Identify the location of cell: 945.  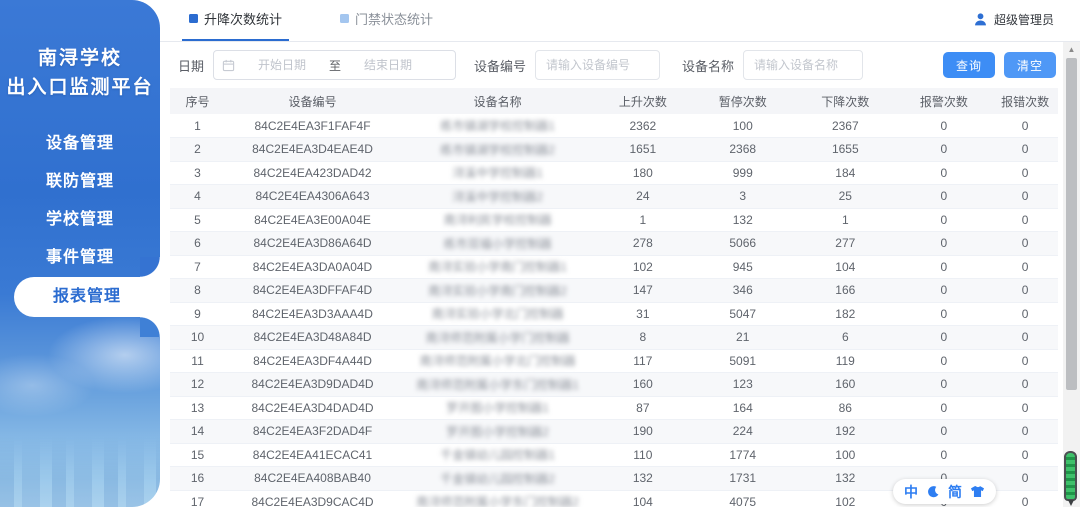
(743, 267).